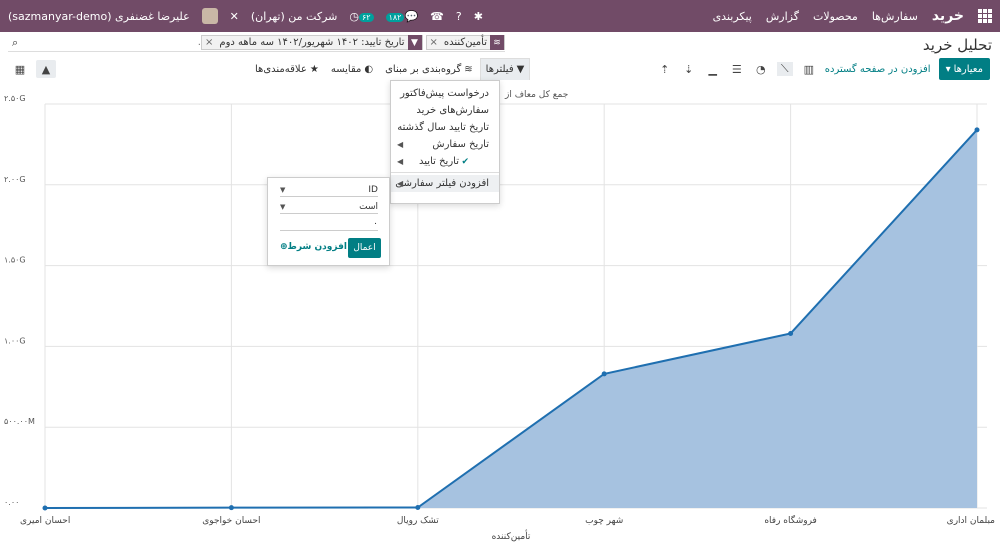 This screenshot has height=545, width=1000. I want to click on x-tick-label: مبلمان اداری, so click(971, 521).